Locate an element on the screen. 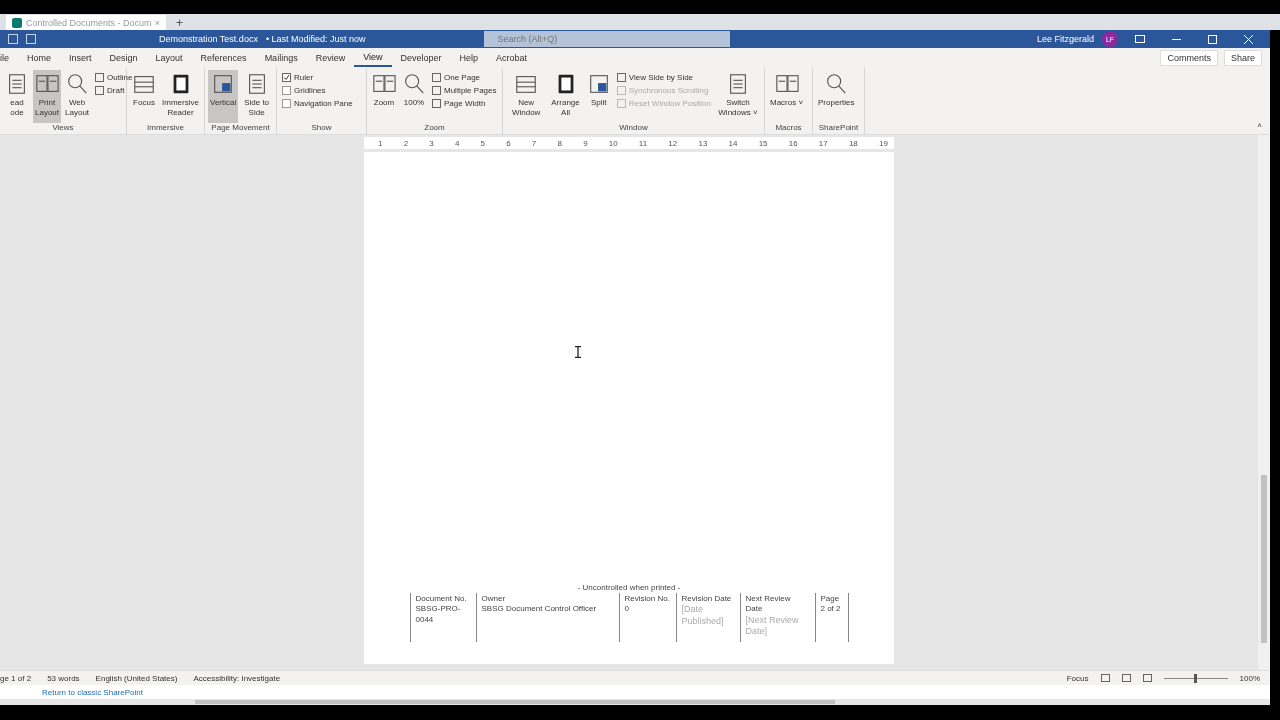 The image size is (1280, 720). show-checkbox: Navigation Pane is located at coordinates (317, 103).